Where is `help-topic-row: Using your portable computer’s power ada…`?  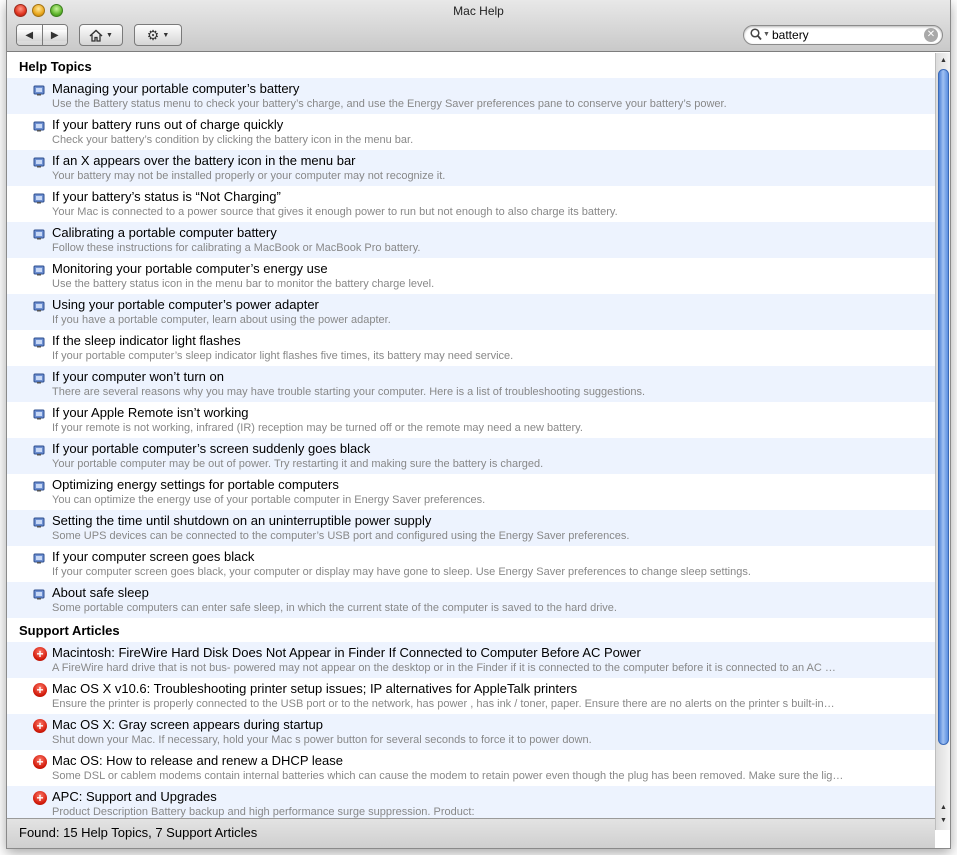
help-topic-row: Using your portable computer’s power ada… is located at coordinates (471, 312).